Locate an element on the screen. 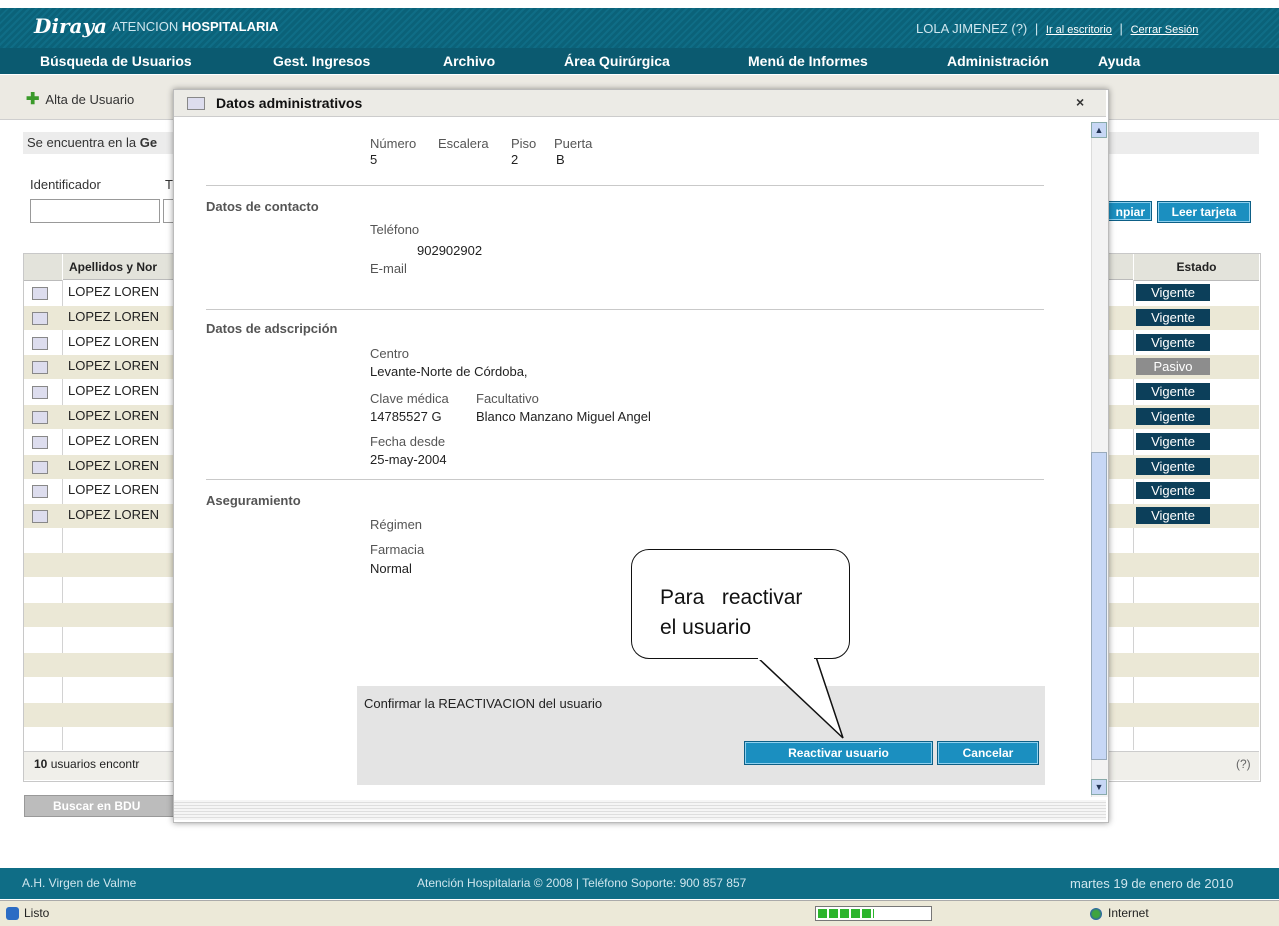 This screenshot has height=926, width=1279. callout-text: Para reactivar el usuario is located at coordinates (745, 613).